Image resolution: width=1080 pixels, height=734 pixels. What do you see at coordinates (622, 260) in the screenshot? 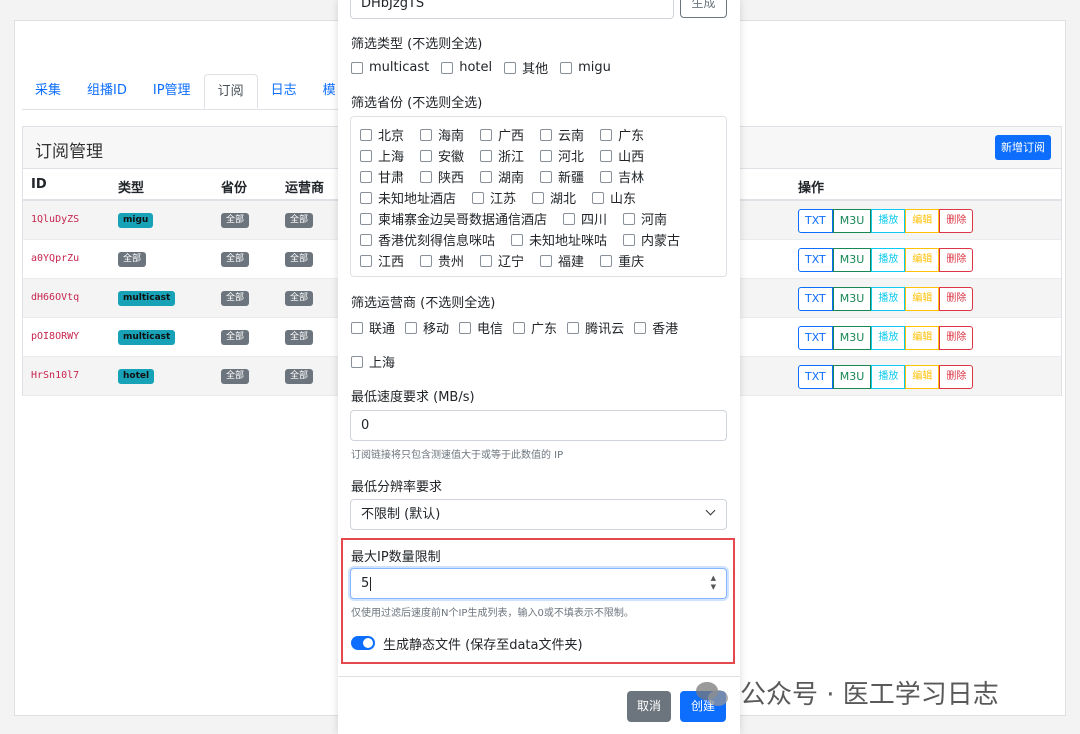
I see `province-option: 重庆` at bounding box center [622, 260].